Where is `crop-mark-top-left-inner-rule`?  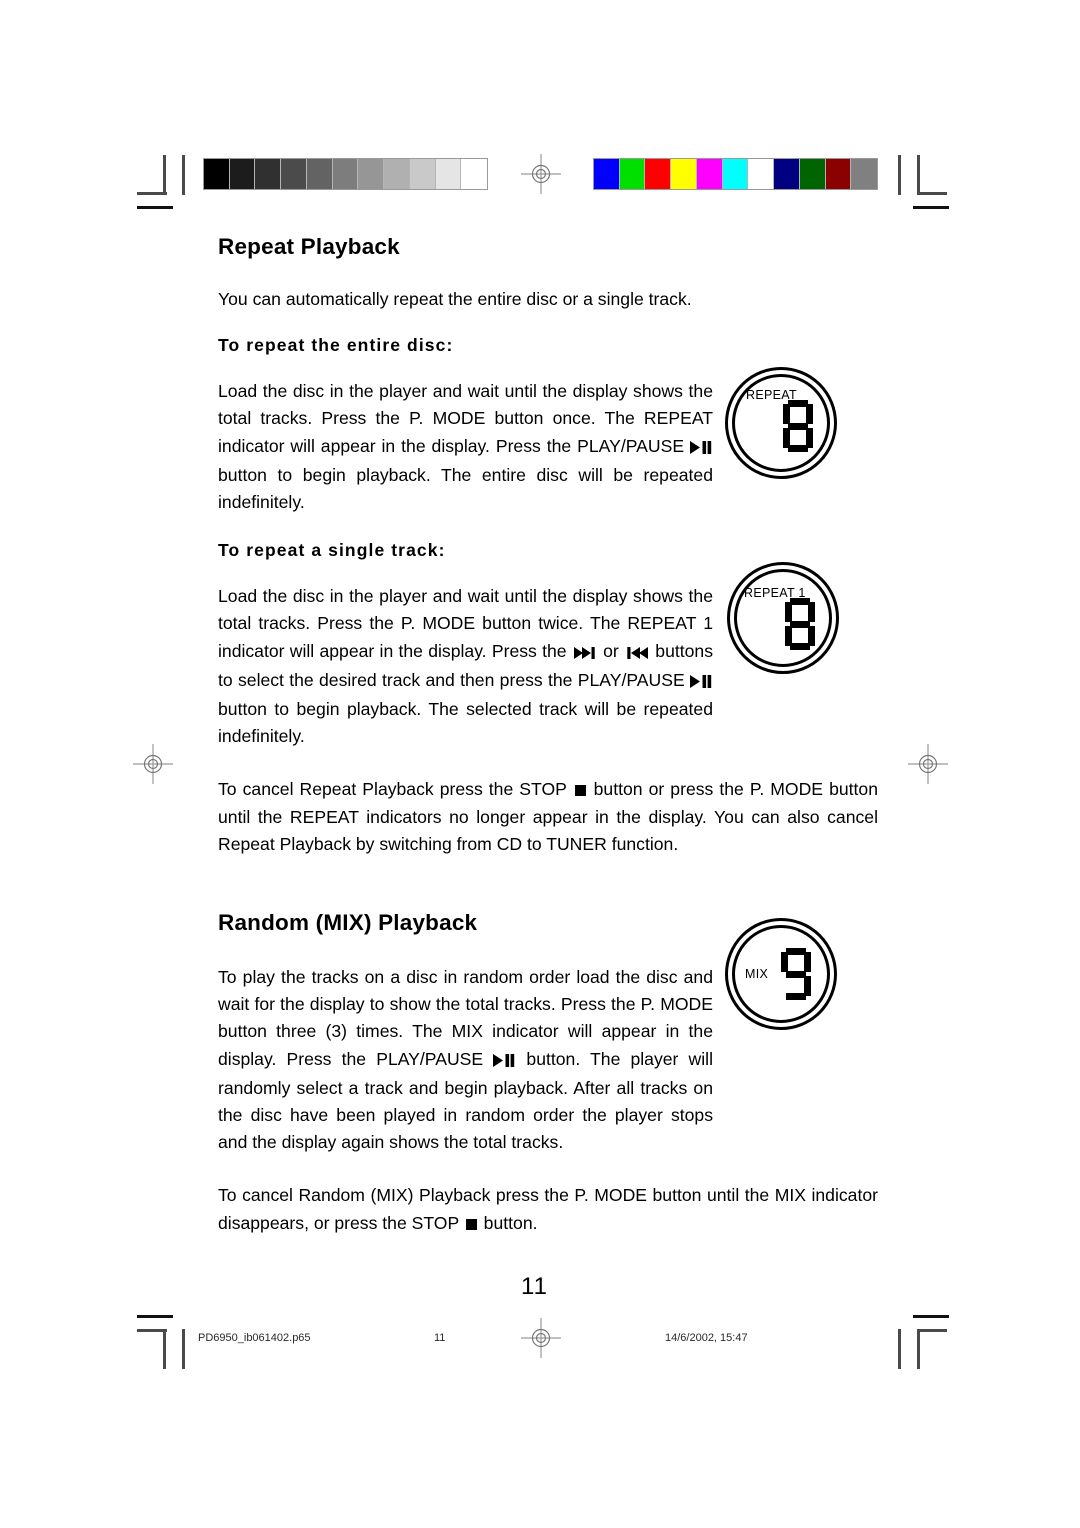
crop-mark-top-left-inner-rule is located at coordinates (183, 175).